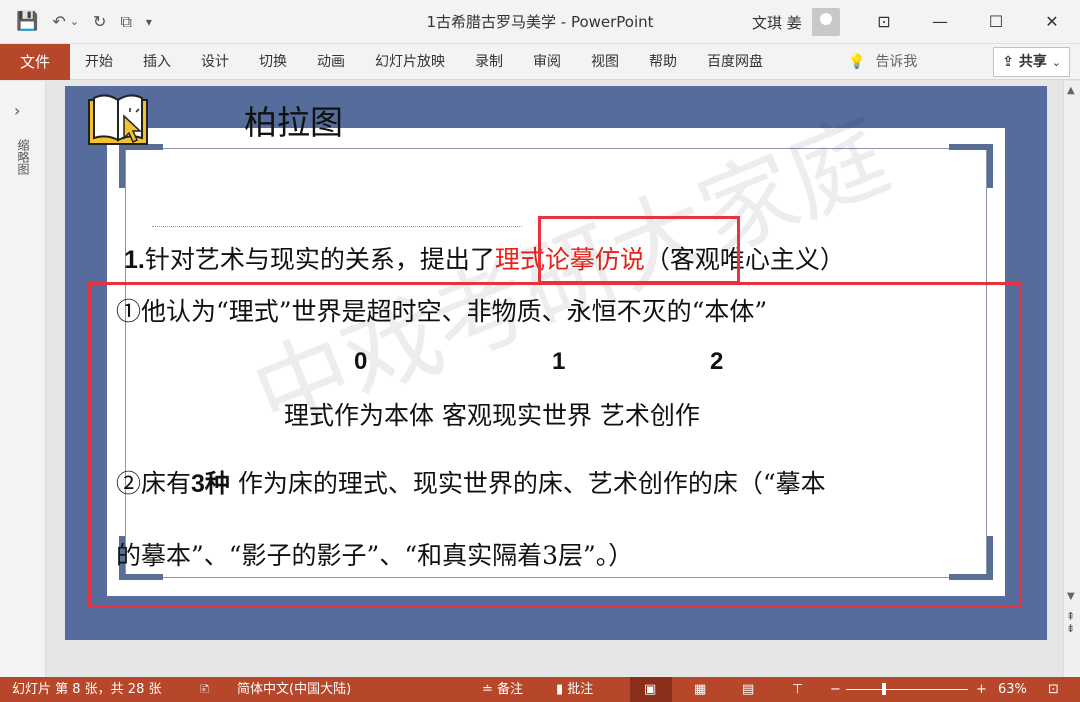 This screenshot has height=702, width=1080. What do you see at coordinates (489, 62) in the screenshot?
I see `tab-record: 录制` at bounding box center [489, 62].